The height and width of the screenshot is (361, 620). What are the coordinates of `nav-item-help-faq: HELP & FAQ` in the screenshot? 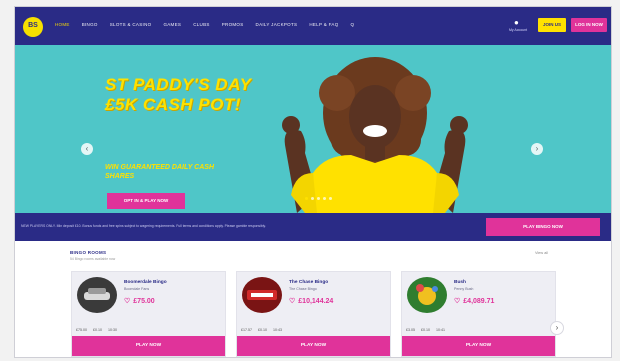 It's located at (323, 24).